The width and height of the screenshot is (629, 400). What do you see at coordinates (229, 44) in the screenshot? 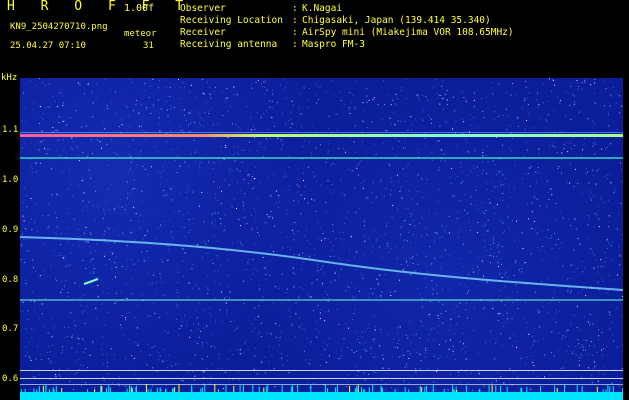
I see `info-key: Receiving antenna` at bounding box center [229, 44].